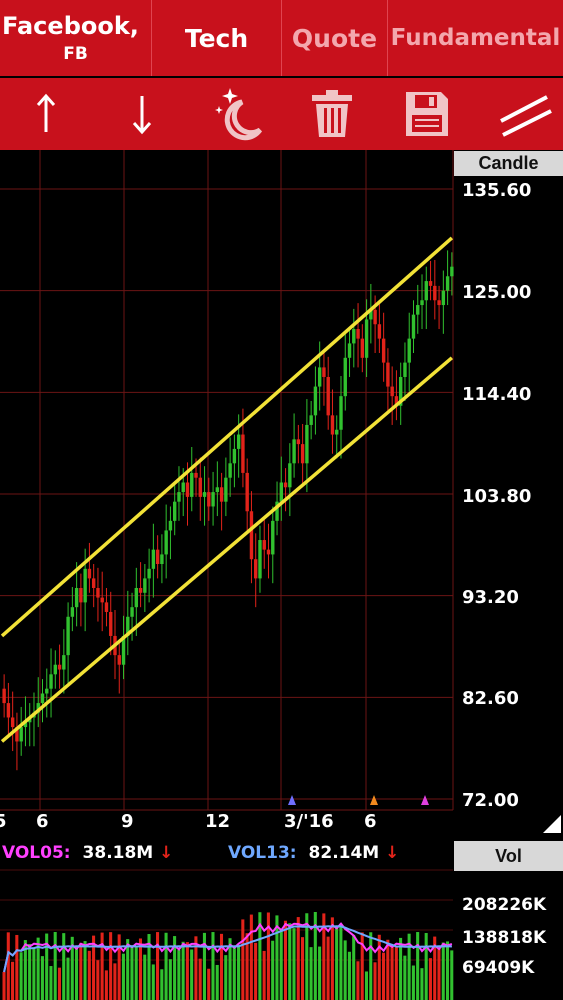  What do you see at coordinates (525, 114) in the screenshot?
I see `drawing-lines-icon` at bounding box center [525, 114].